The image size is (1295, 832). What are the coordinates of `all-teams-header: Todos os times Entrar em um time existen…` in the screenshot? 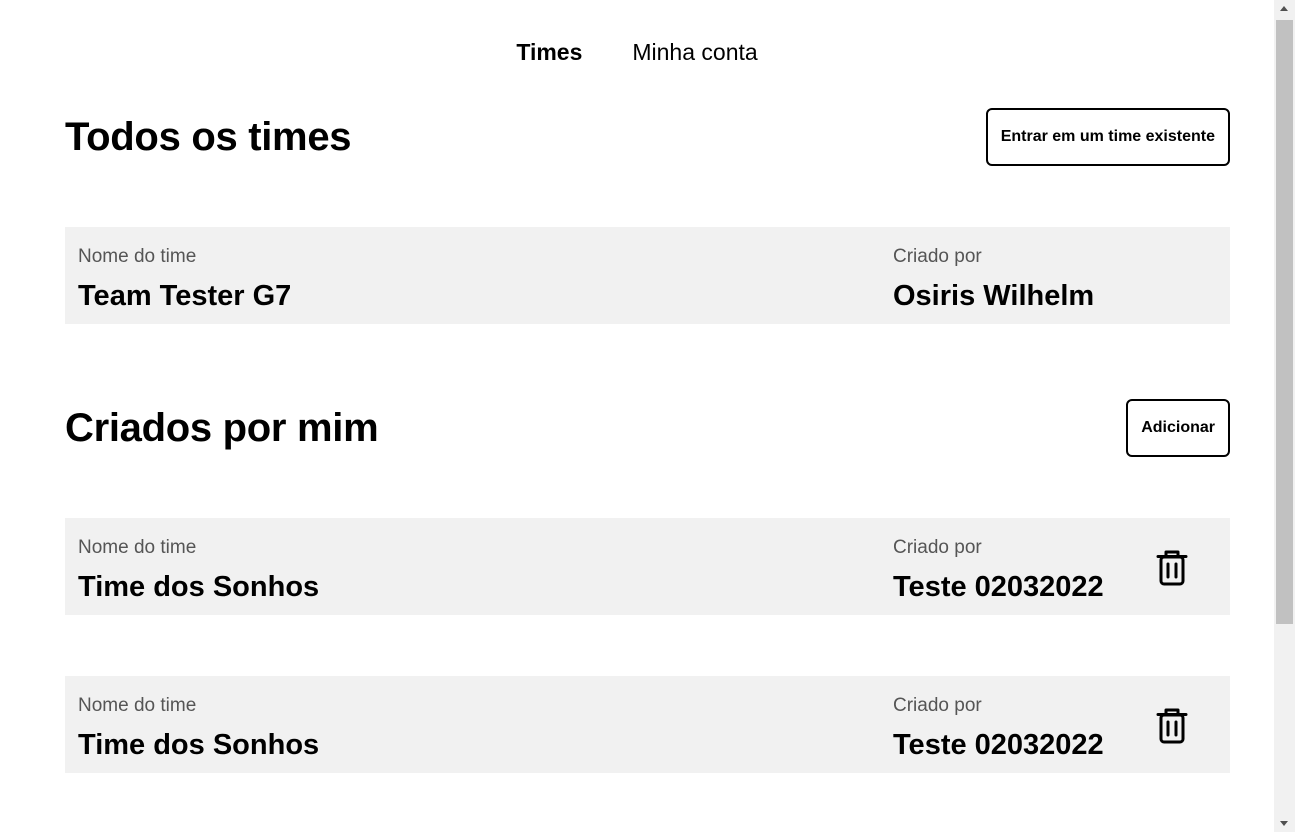 It's located at (647, 137).